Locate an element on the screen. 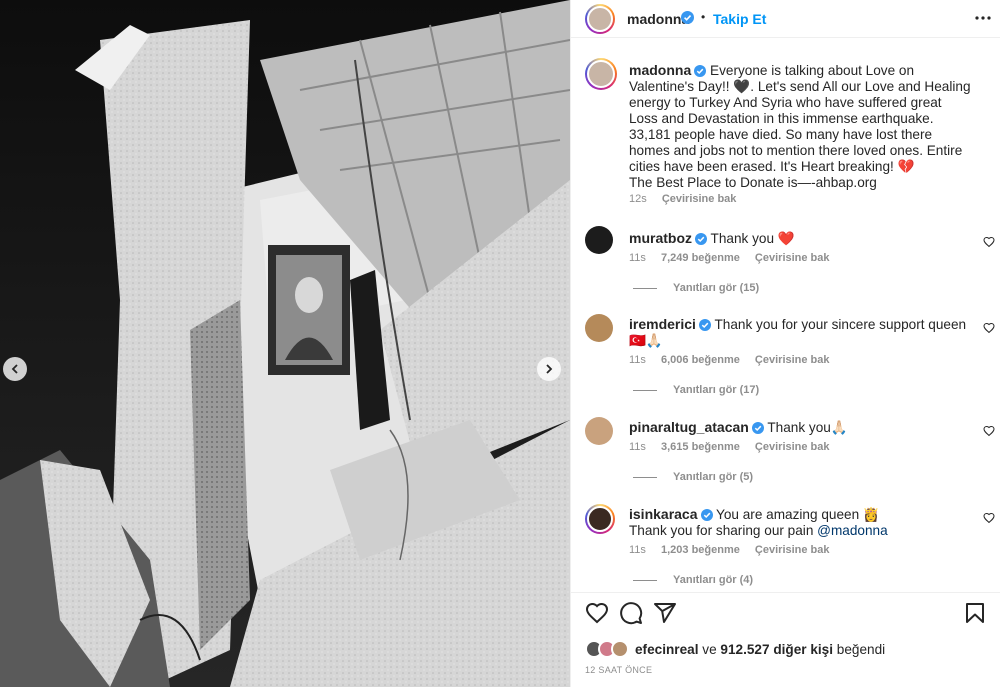 The image size is (1000, 687). commenter-username: pinaraltug_atacan is located at coordinates (689, 427).